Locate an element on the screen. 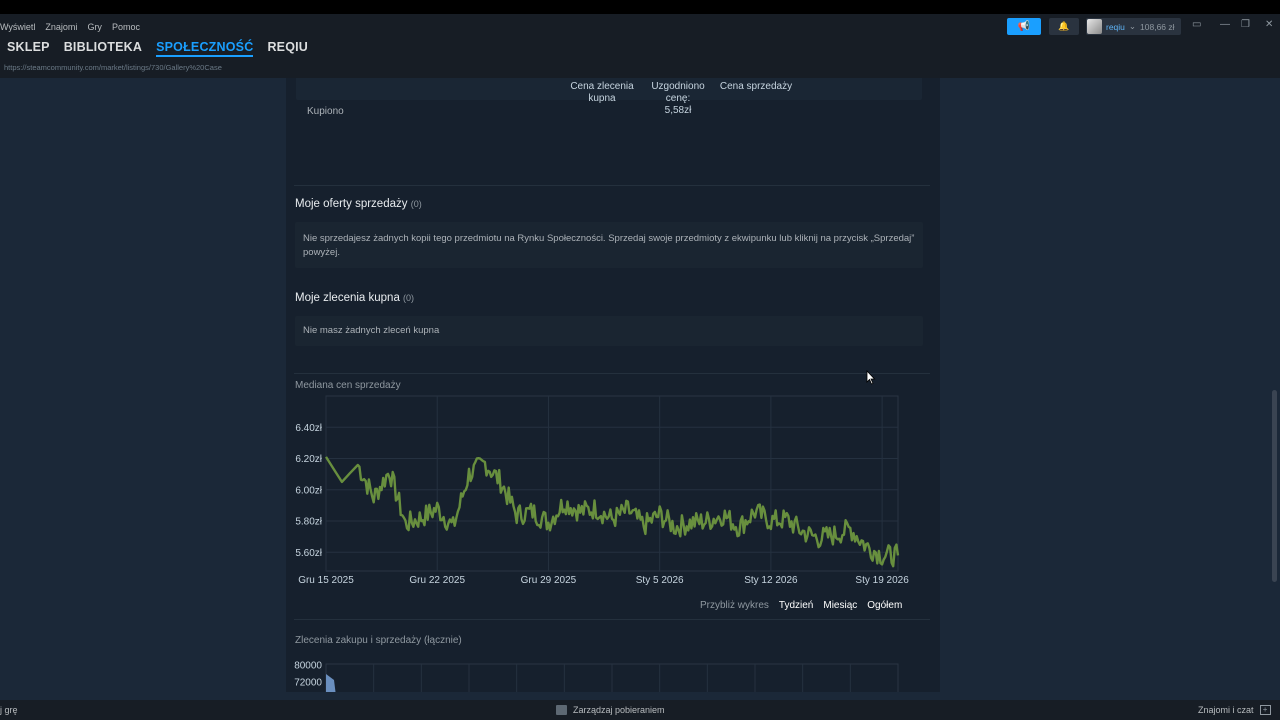  sell-offers-title-text: Moje oferty sprzedaży is located at coordinates (351, 204).